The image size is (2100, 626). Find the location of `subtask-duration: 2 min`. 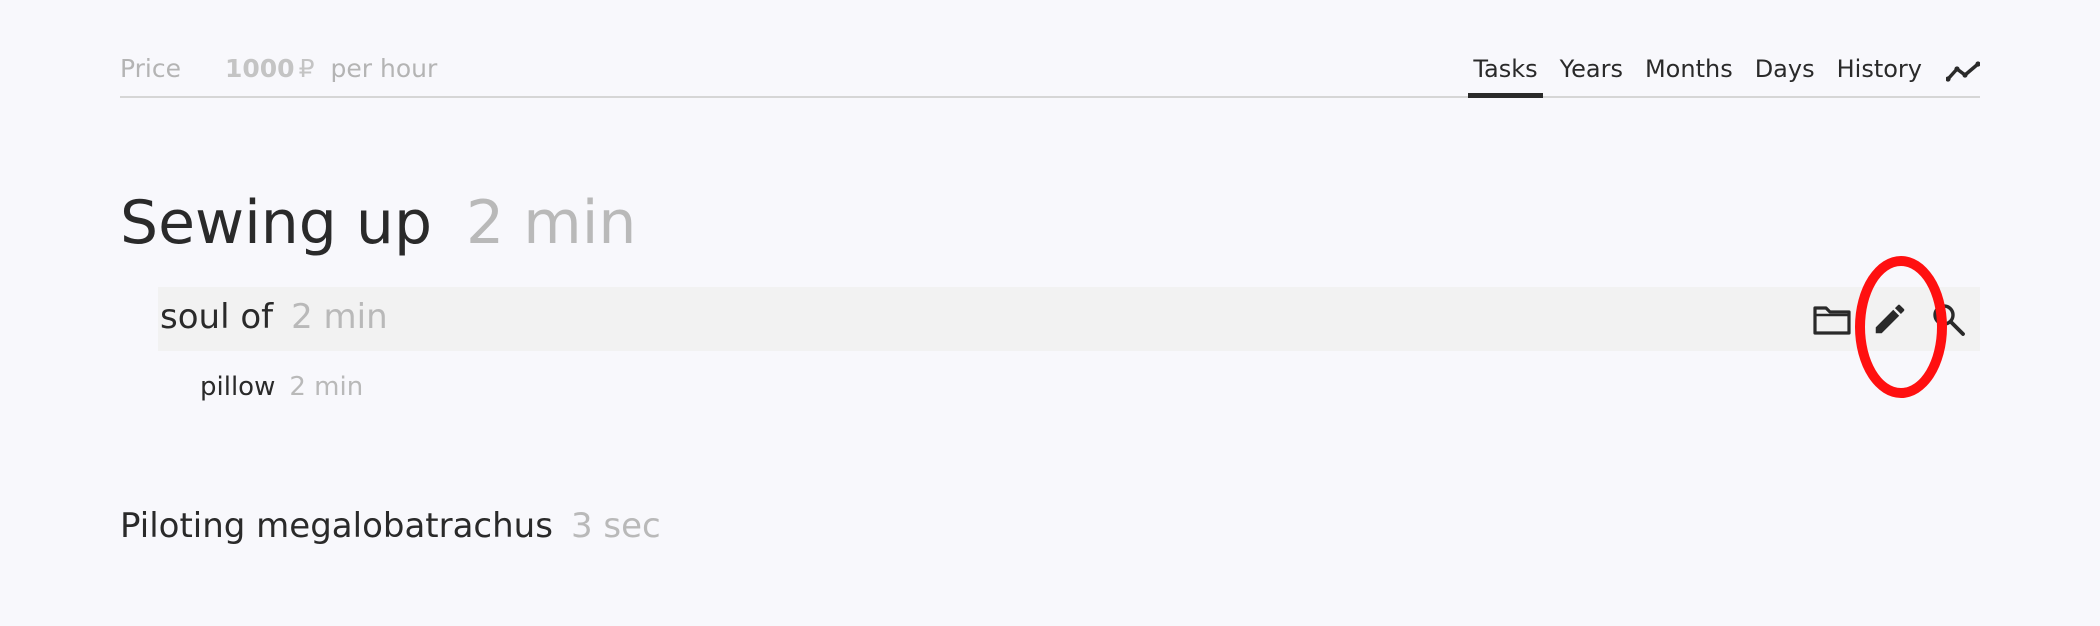

subtask-duration: 2 min is located at coordinates (326, 387).